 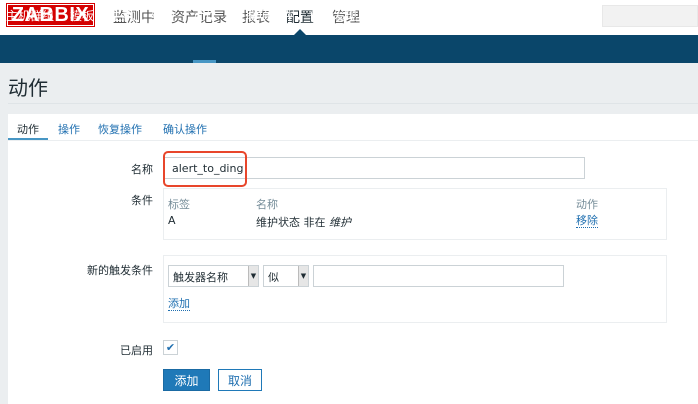 I want to click on active-nav-indicator, so click(x=204, y=61).